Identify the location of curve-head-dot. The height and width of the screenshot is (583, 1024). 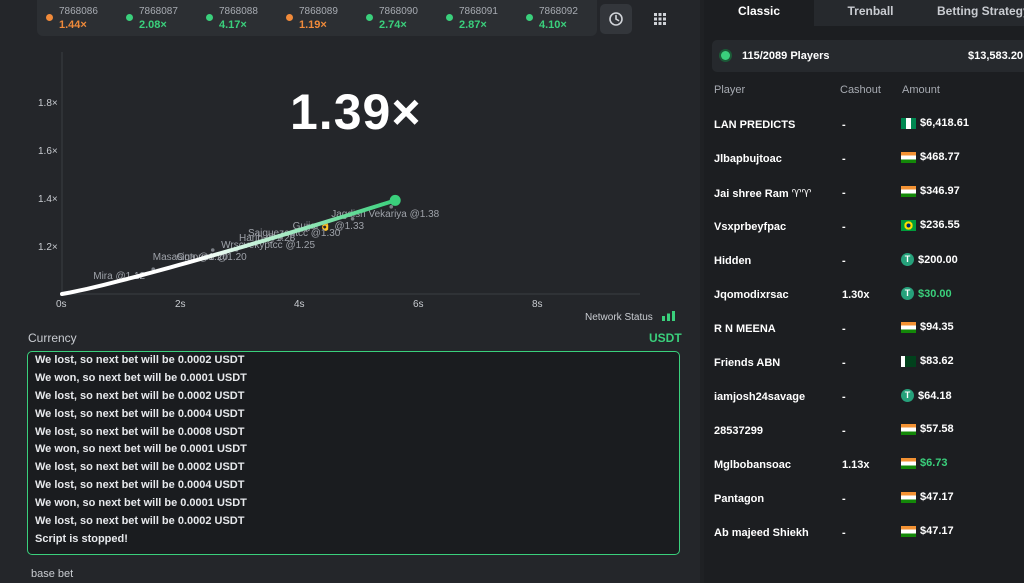
(395, 200).